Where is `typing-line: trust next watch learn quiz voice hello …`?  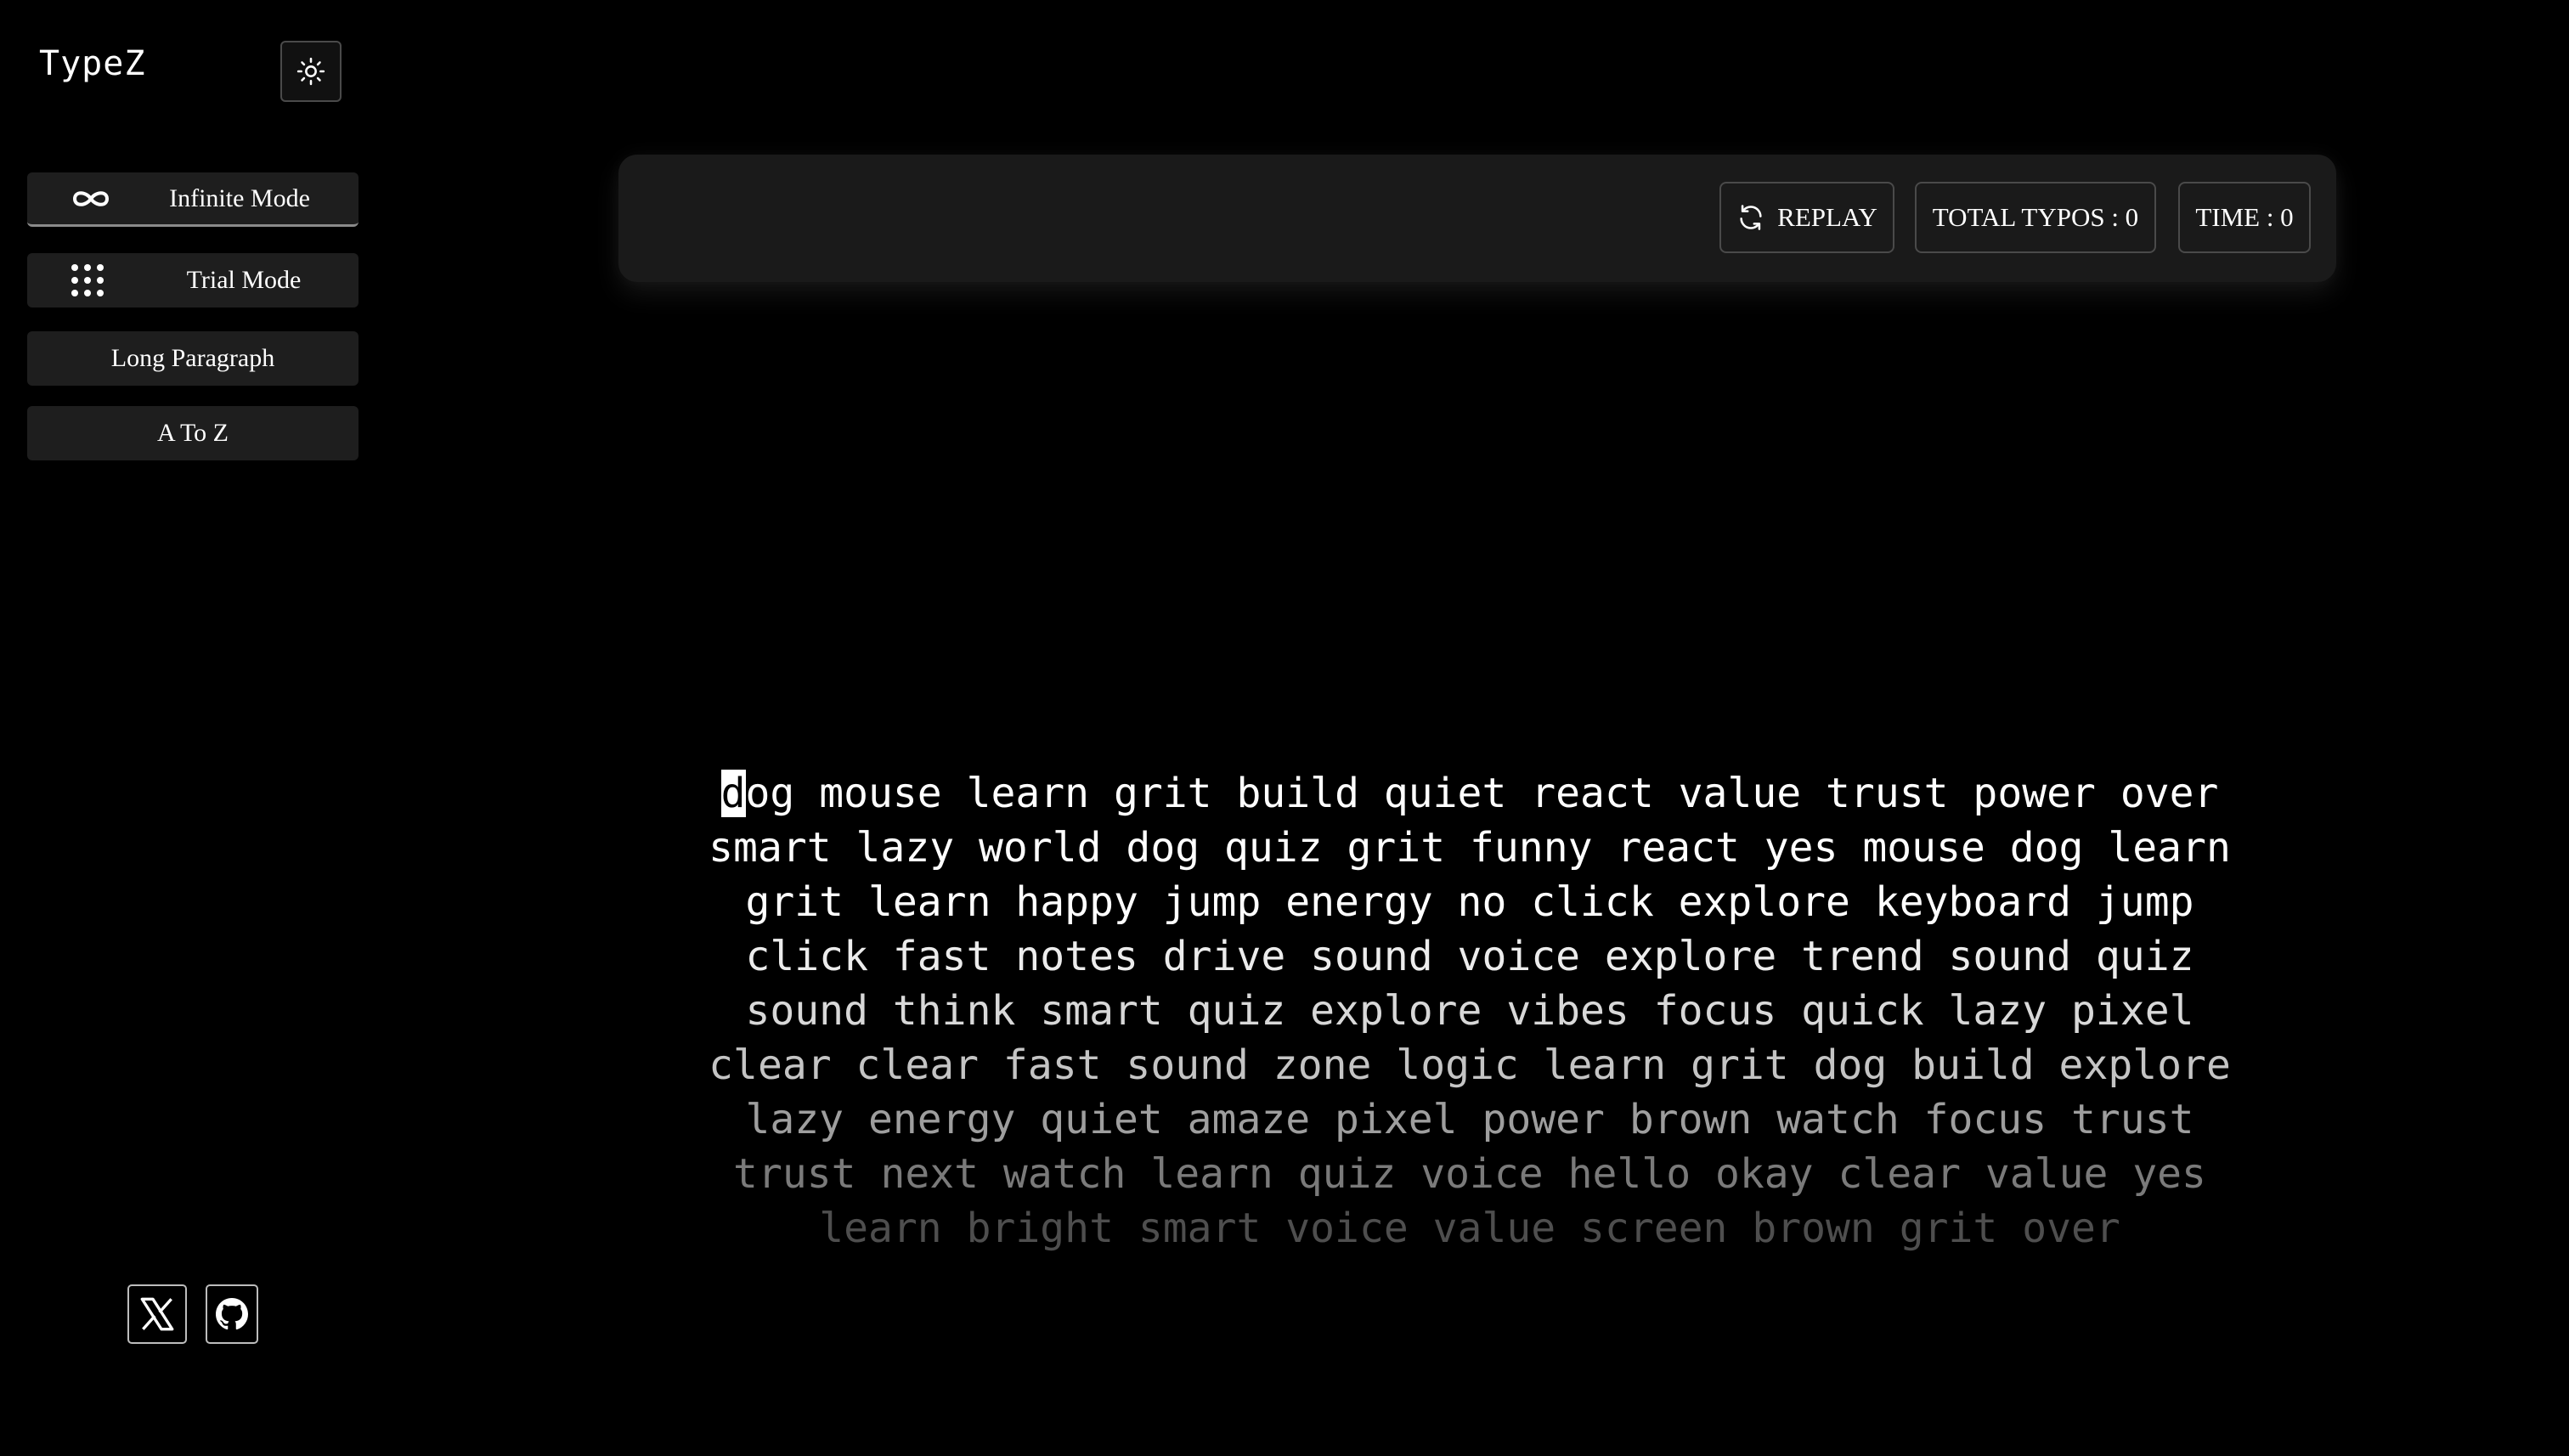
typing-line: trust next watch learn quiz voice hello … is located at coordinates (1470, 1174).